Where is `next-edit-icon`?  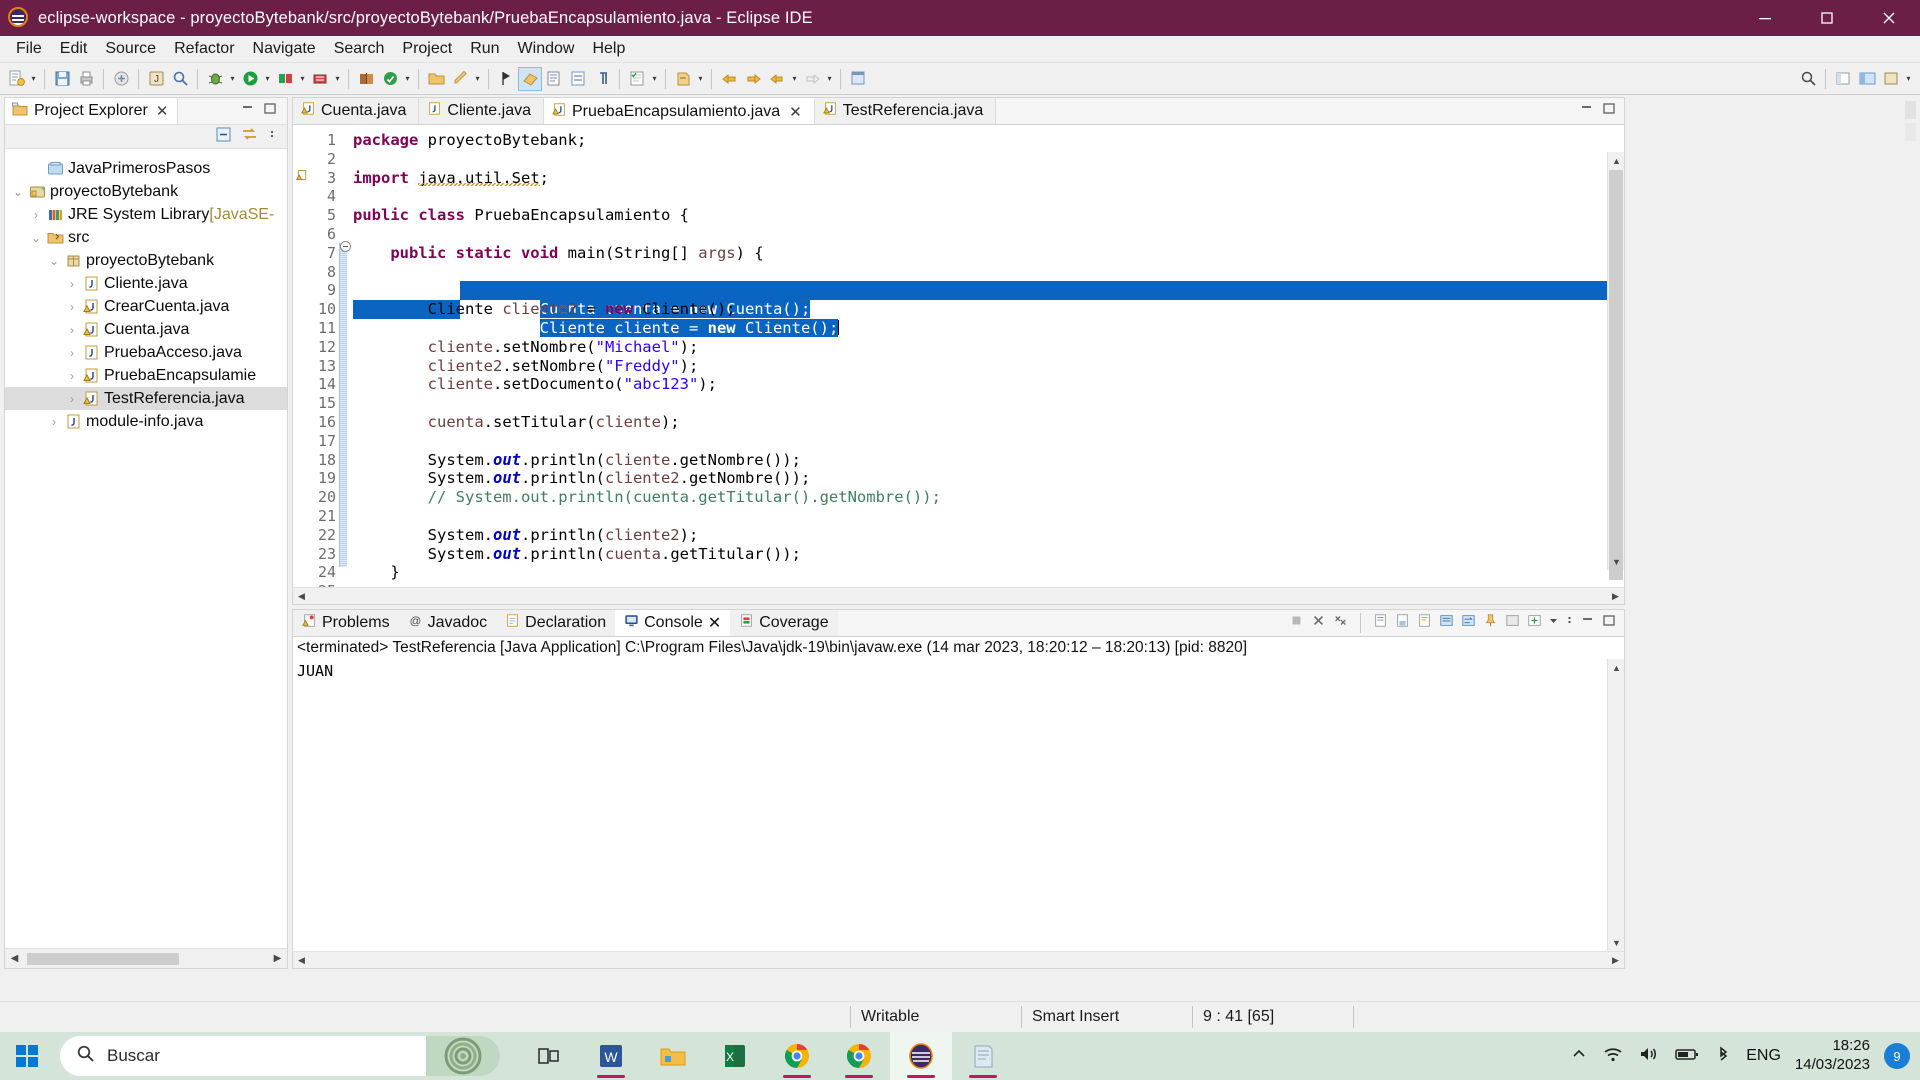 next-edit-icon is located at coordinates (812, 79).